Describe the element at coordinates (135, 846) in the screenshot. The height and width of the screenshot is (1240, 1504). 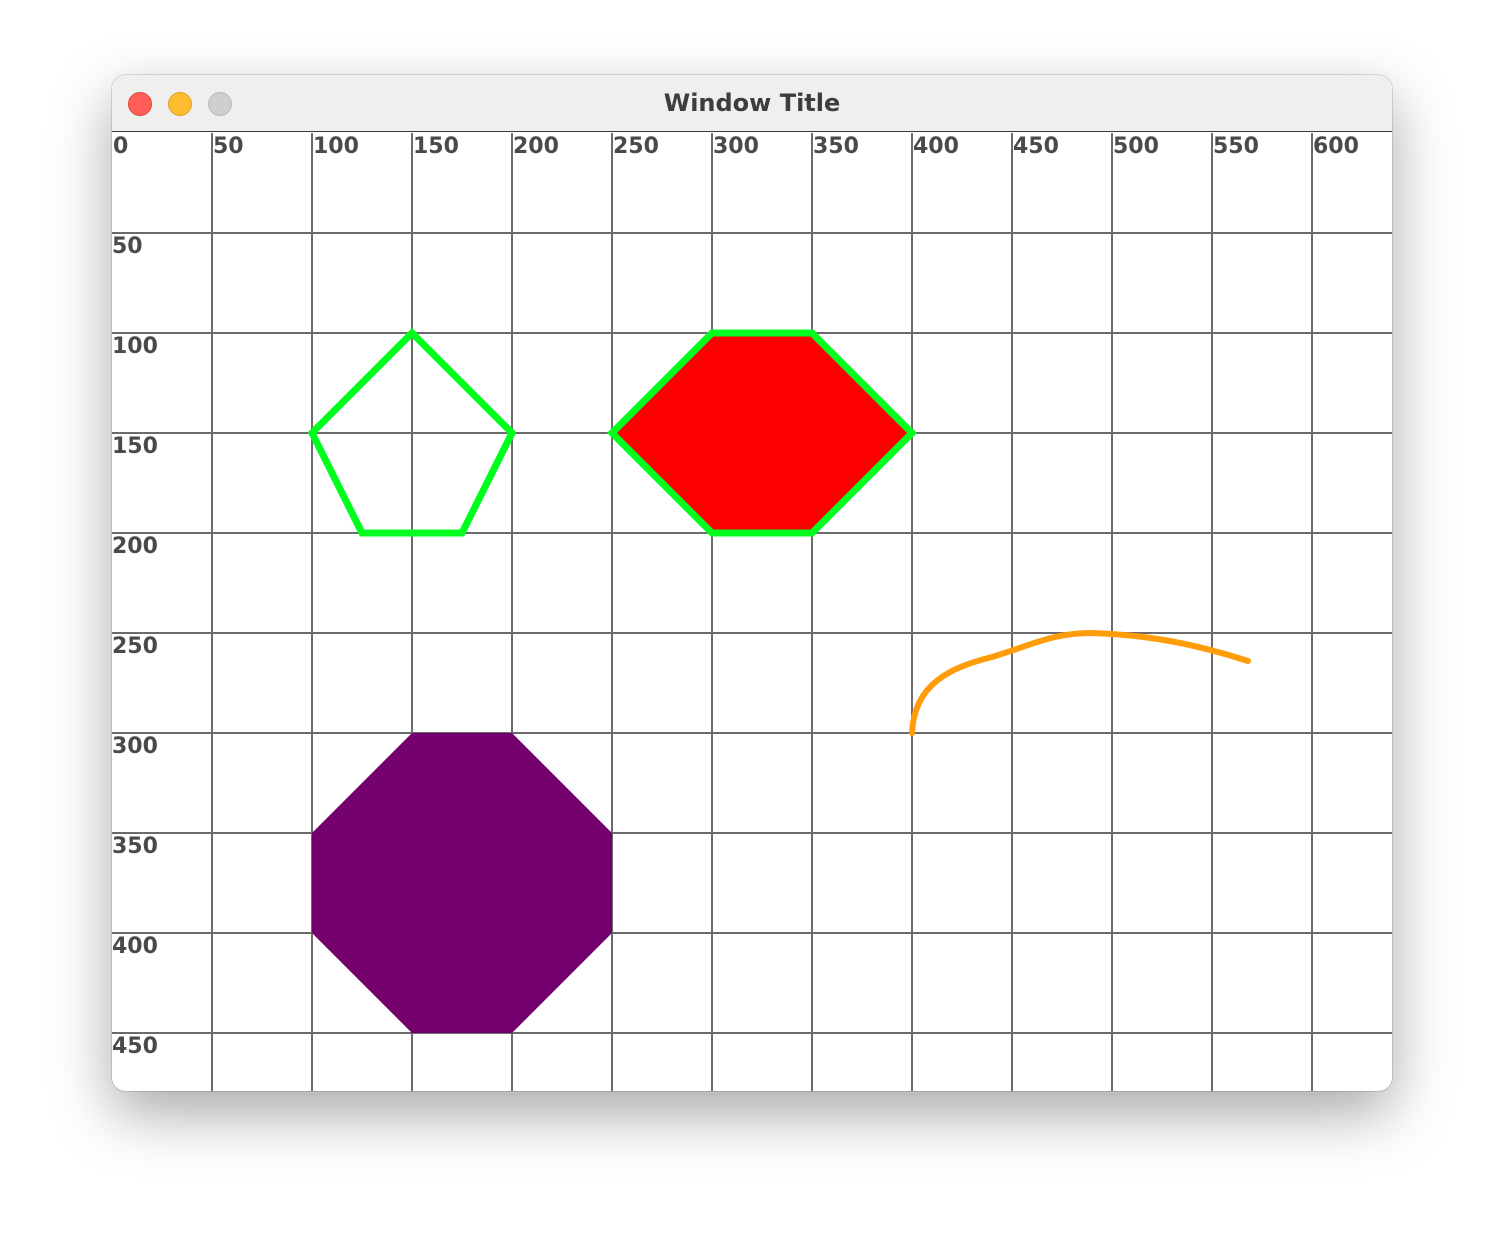
I see `y-tick-label: 350` at that location.